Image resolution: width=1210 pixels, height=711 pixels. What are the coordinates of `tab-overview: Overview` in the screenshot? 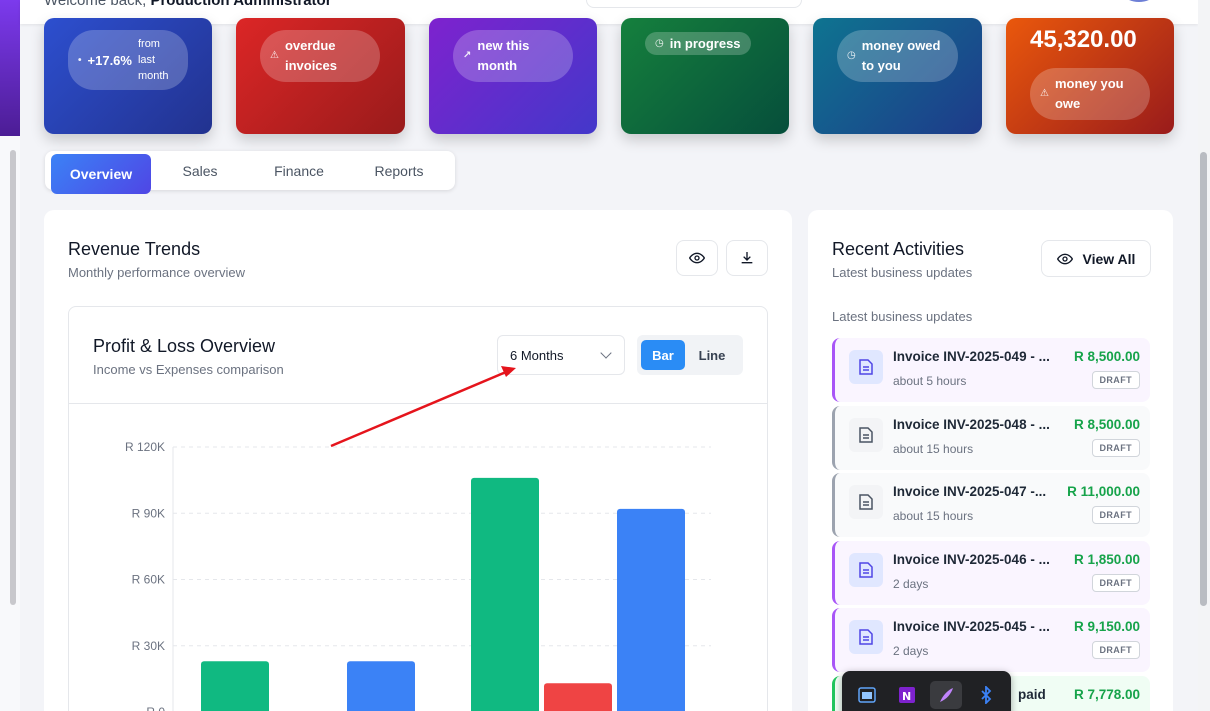 It's located at (101, 173).